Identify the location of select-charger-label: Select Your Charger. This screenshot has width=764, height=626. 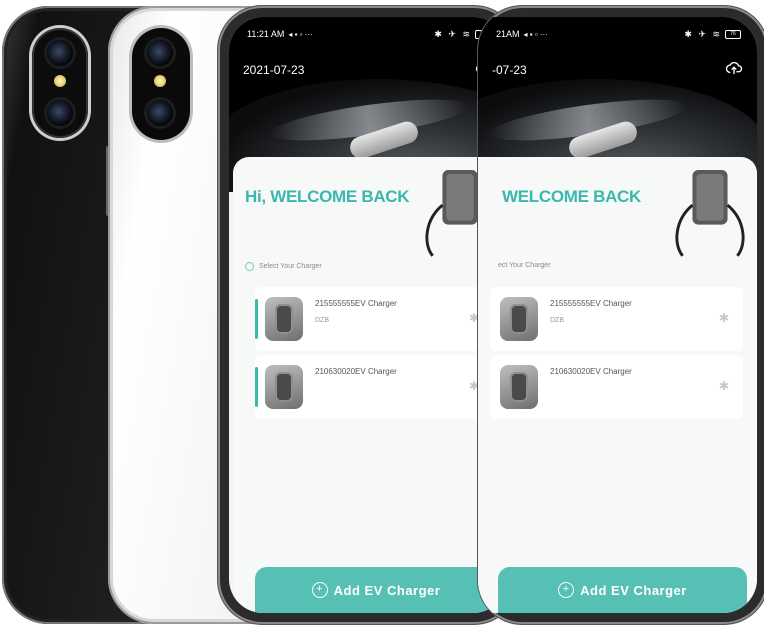
(283, 266).